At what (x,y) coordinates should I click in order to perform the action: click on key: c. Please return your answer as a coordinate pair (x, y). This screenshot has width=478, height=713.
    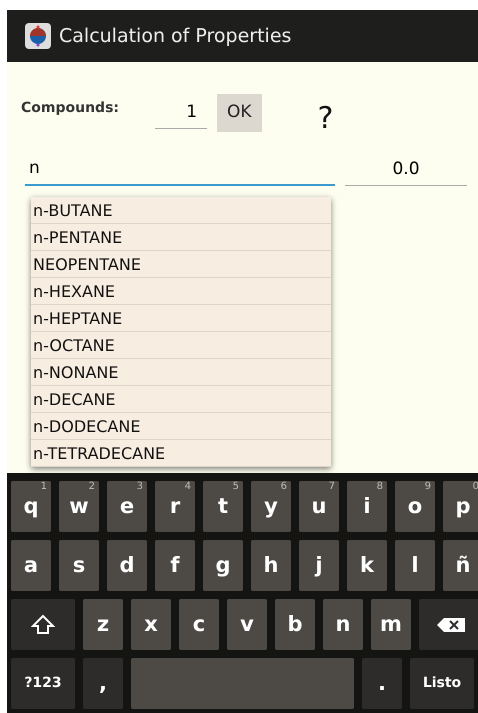
    Looking at the image, I should click on (199, 624).